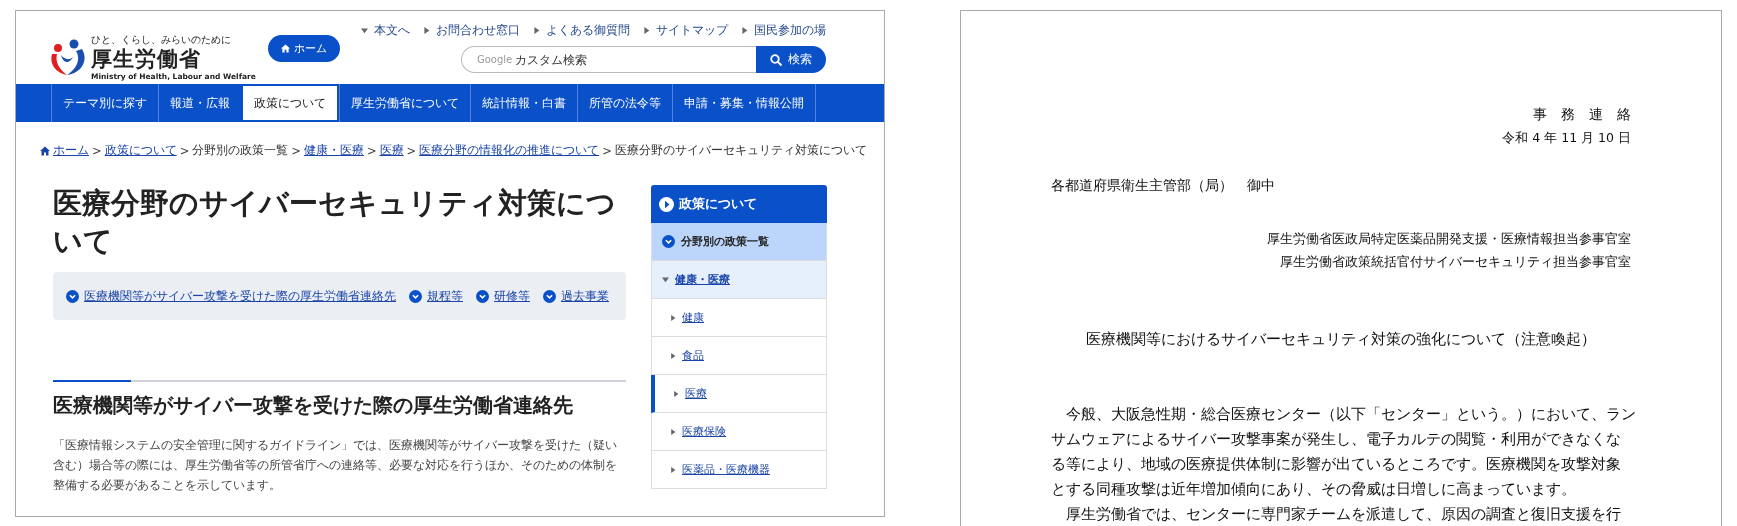 This screenshot has height=526, width=1737. Describe the element at coordinates (581, 30) in the screenshot. I see `utility-link: よくある御質問` at that location.